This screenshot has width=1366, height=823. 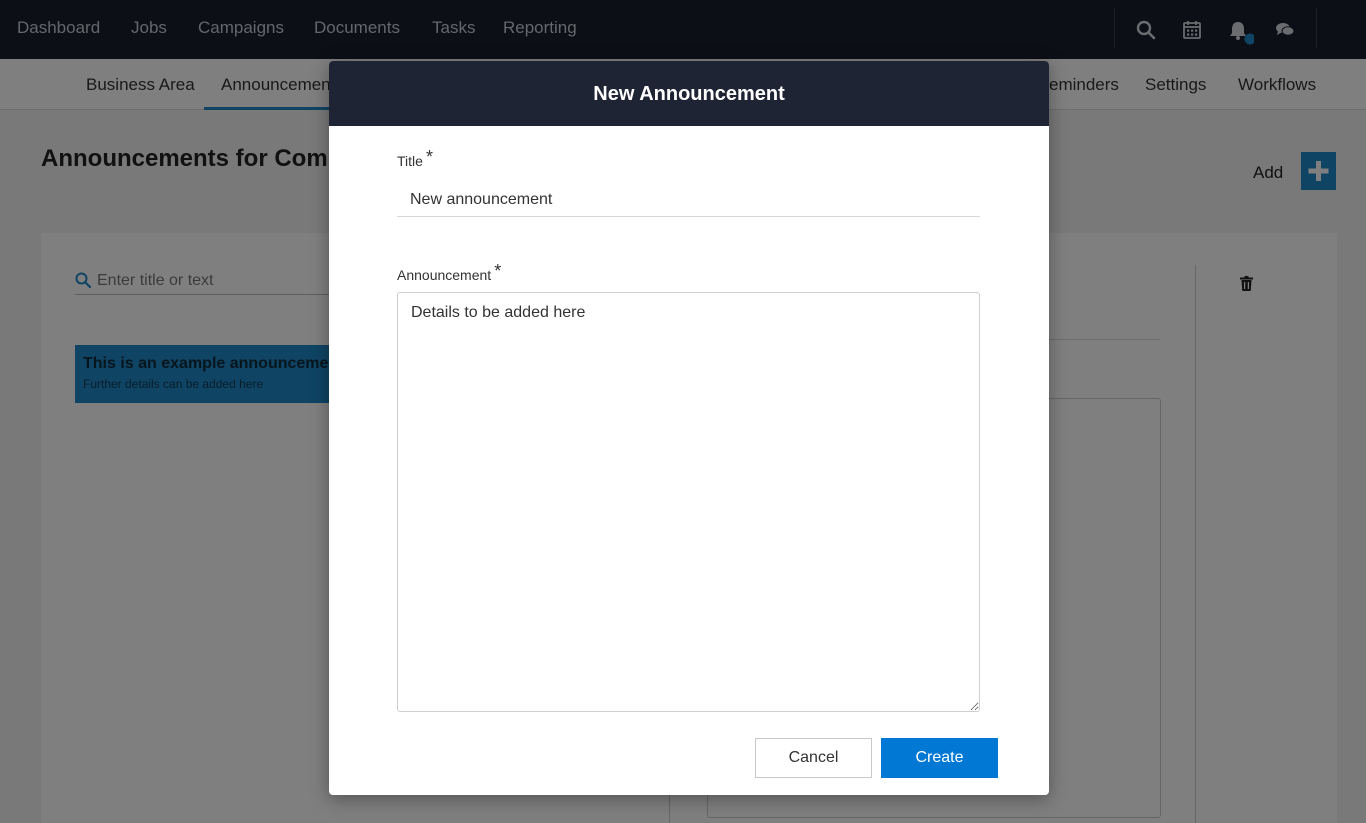 I want to click on announcement-label-text: Announcement, so click(x=444, y=275).